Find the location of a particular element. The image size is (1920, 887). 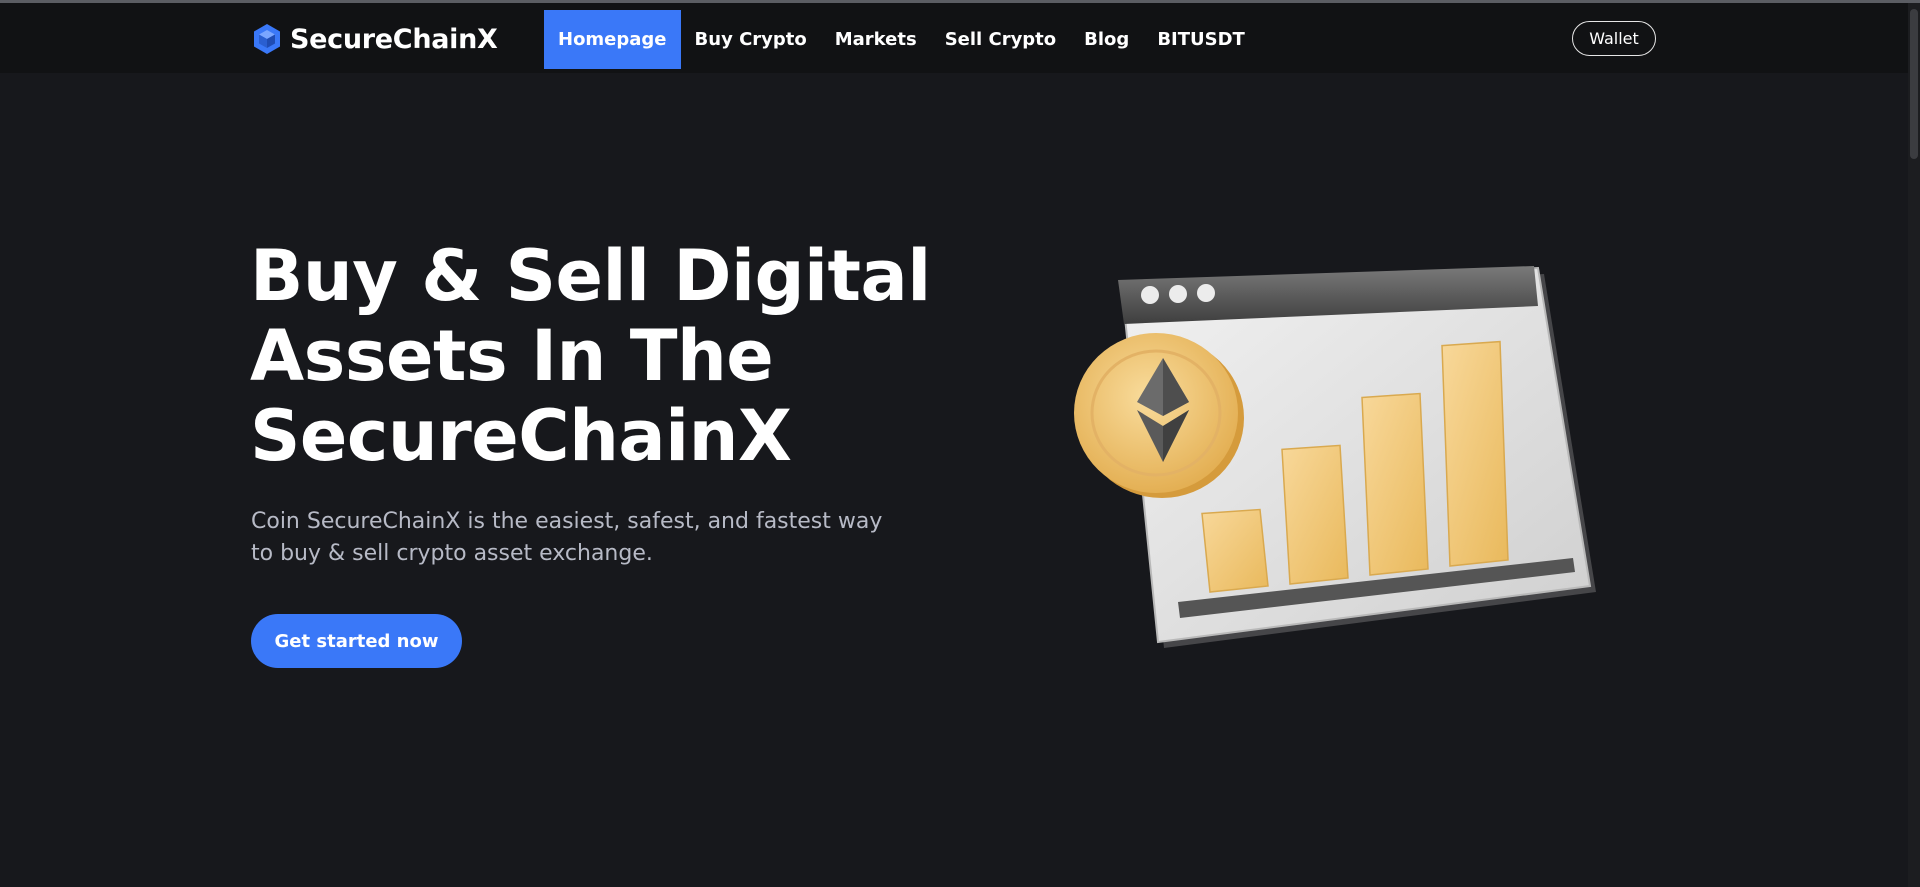

nav-item-homepage: Homepage is located at coordinates (612, 39).